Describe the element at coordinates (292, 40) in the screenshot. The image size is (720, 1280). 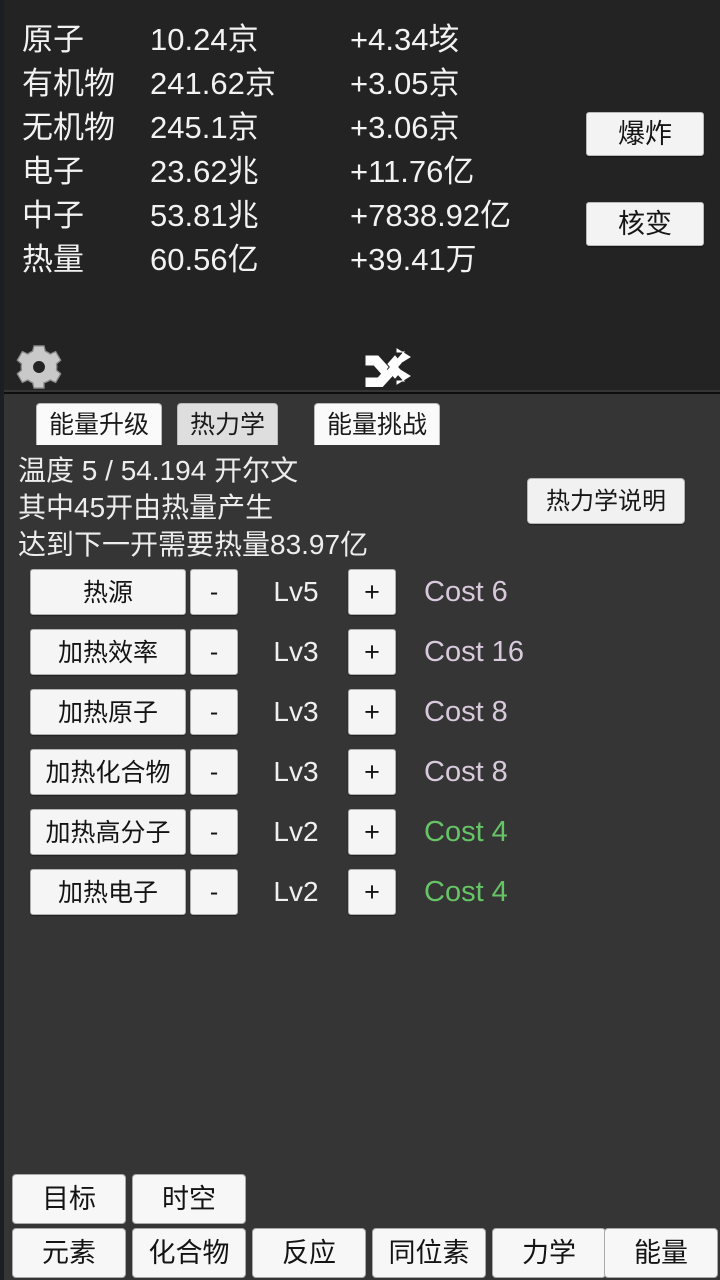
I see `table-row: 原子 10.24京 +4.34垓` at that location.